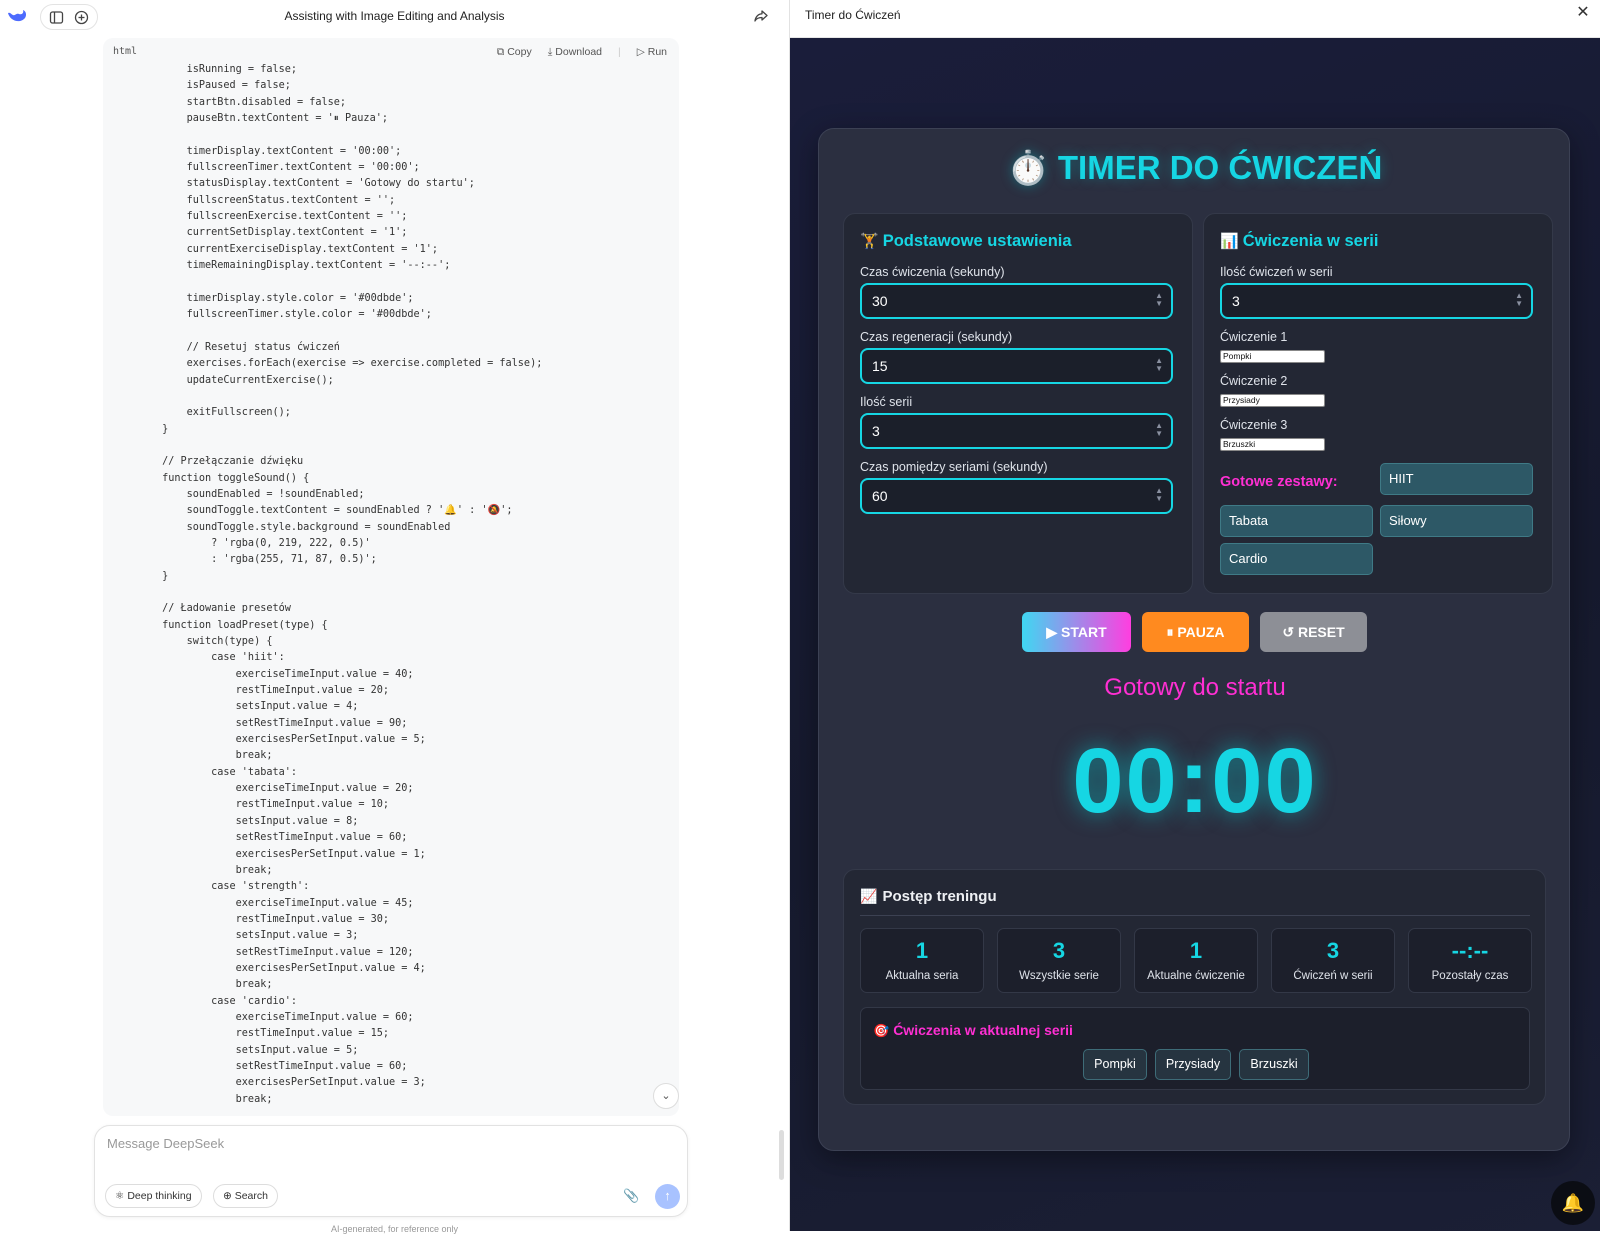 The width and height of the screenshot is (1600, 1234). I want to click on exercise-time-value: 30, so click(880, 301).